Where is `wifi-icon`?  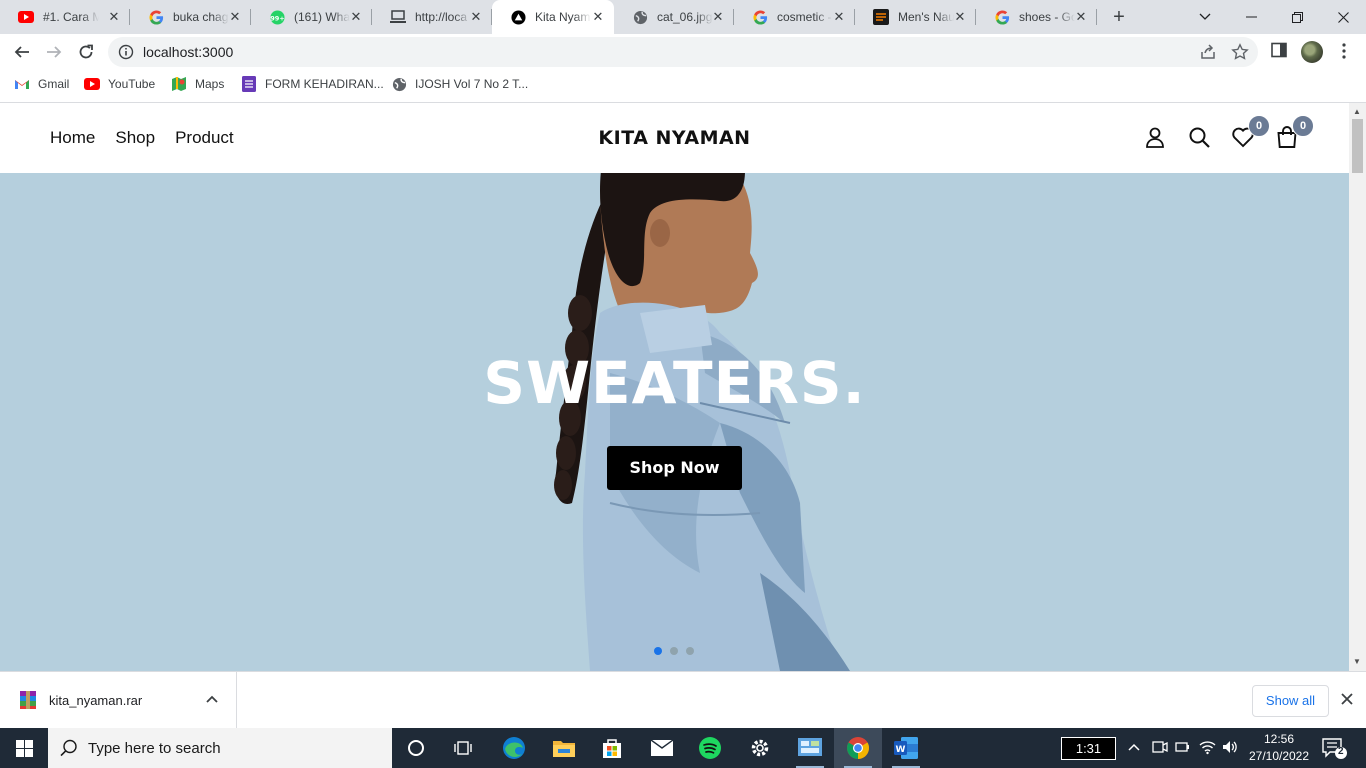
wifi-icon is located at coordinates (1207, 747).